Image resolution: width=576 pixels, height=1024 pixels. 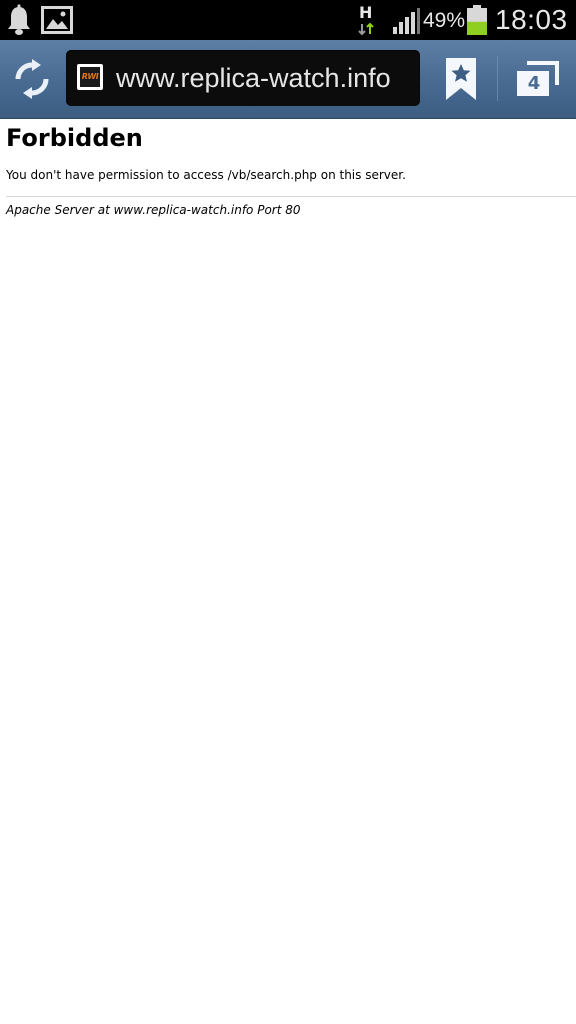 I want to click on page-title: Forbidden, so click(x=74, y=138).